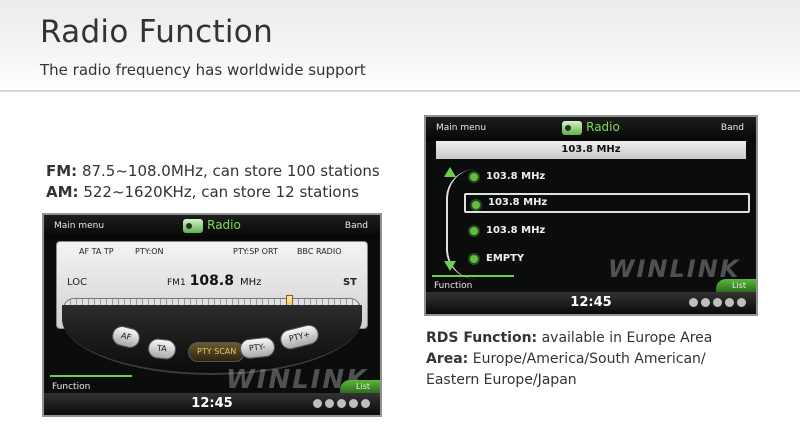  Describe the element at coordinates (250, 282) in the screenshot. I see `frequency-unit: MHz` at that location.